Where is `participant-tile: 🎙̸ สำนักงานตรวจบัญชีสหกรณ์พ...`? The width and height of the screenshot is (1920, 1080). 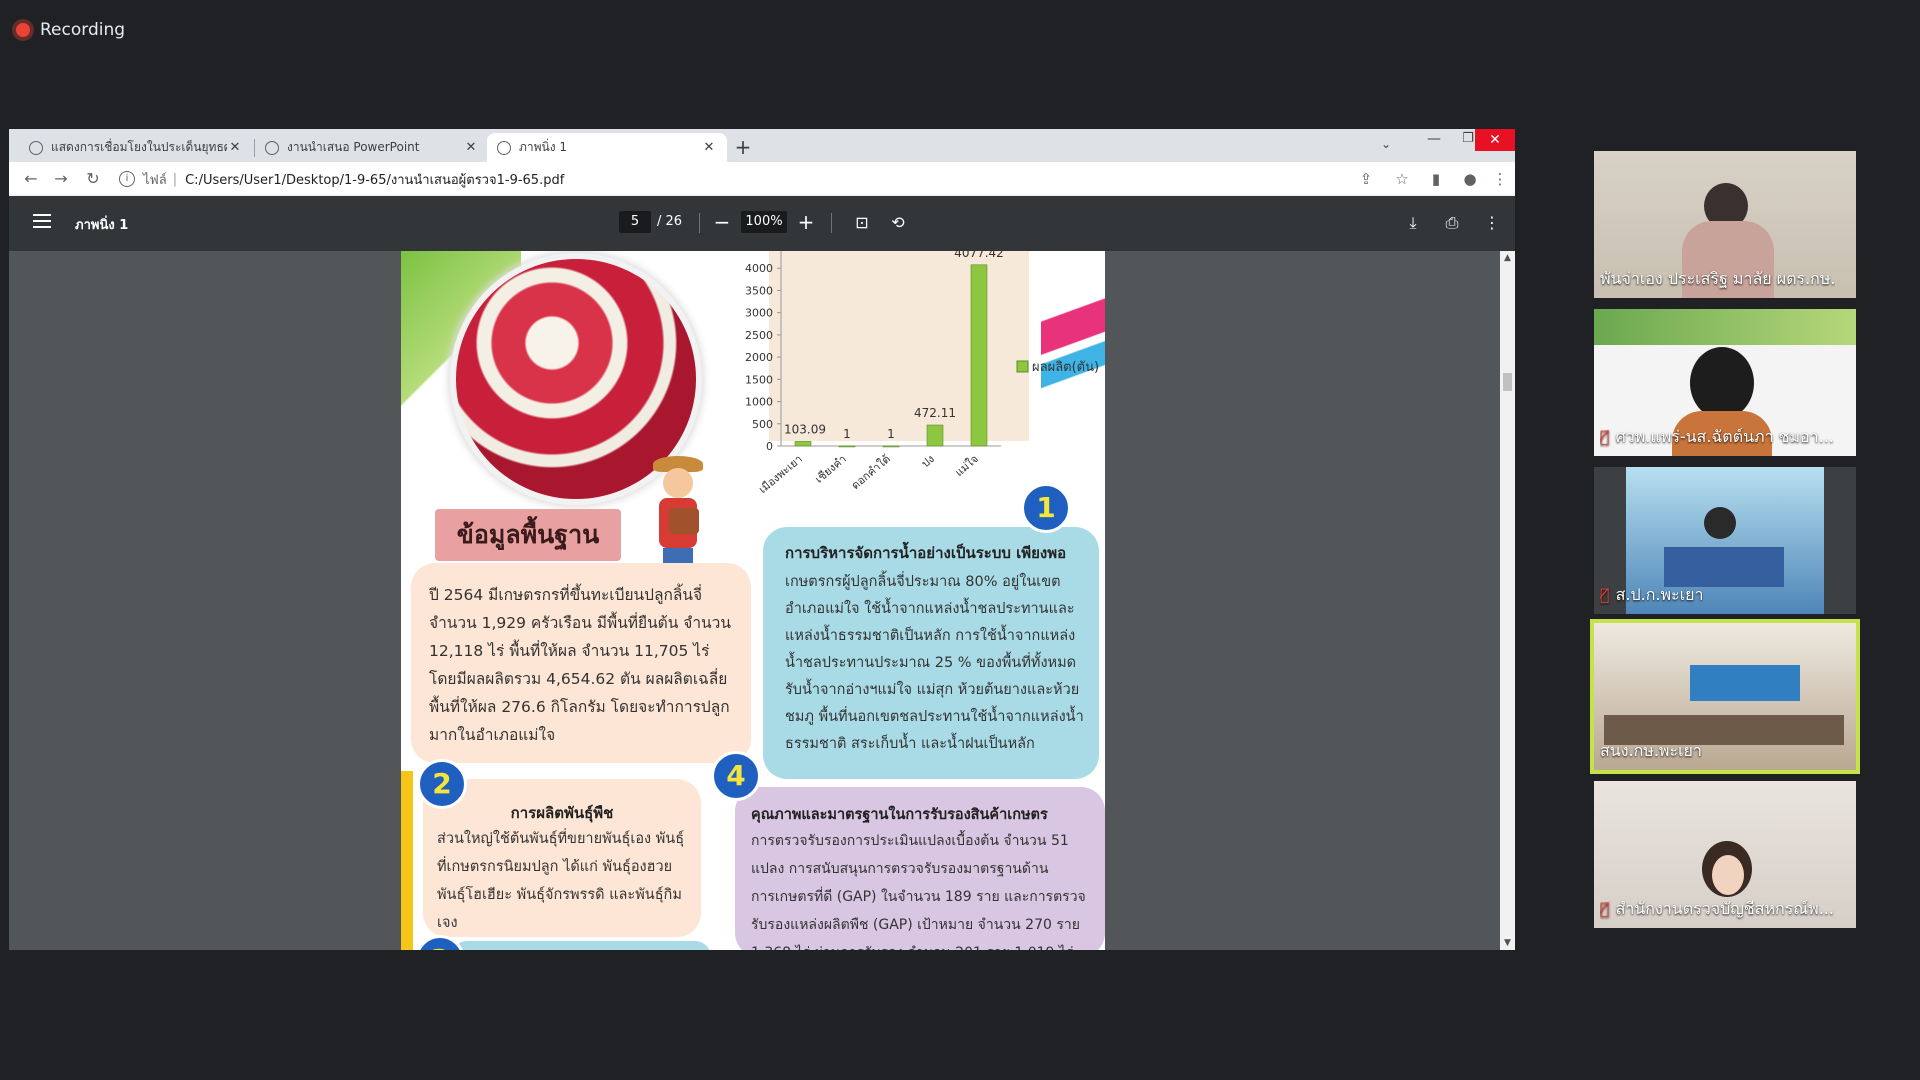 participant-tile: 🎙̸ สำนักงานตรวจบัญชีสหกรณ์พ... is located at coordinates (1725, 854).